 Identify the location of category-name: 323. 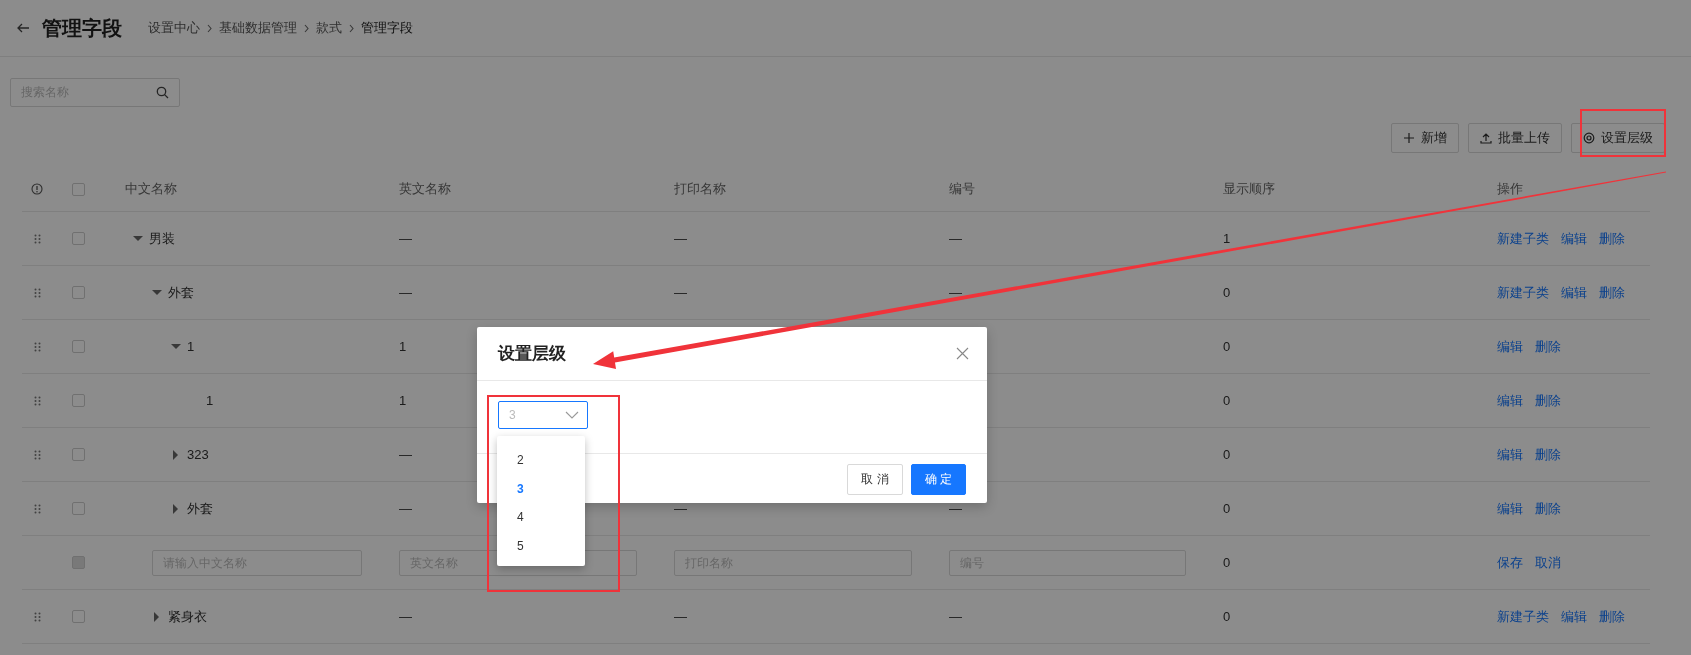
(198, 454).